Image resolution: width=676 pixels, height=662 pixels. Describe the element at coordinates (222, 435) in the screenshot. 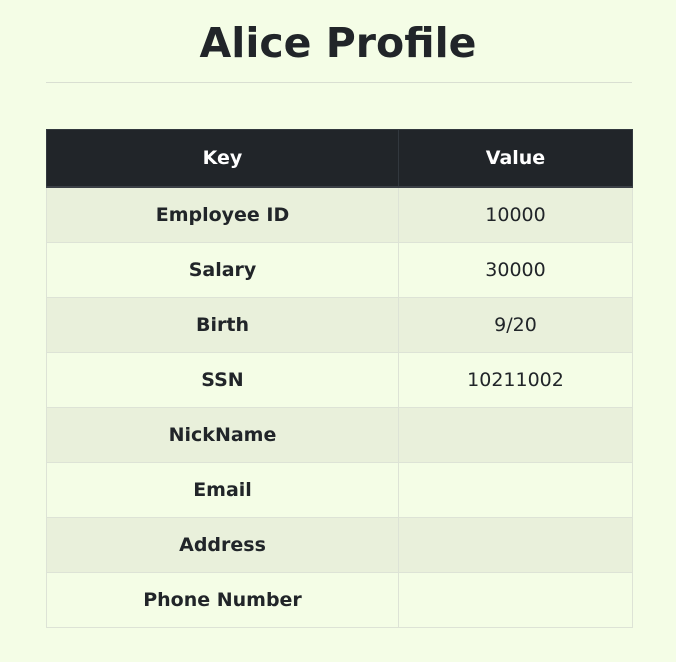

I see `row-key: NickName` at that location.